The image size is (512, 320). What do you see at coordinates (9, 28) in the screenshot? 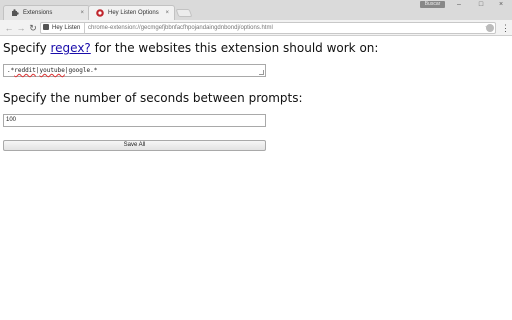
I see `back-icon: ←` at bounding box center [9, 28].